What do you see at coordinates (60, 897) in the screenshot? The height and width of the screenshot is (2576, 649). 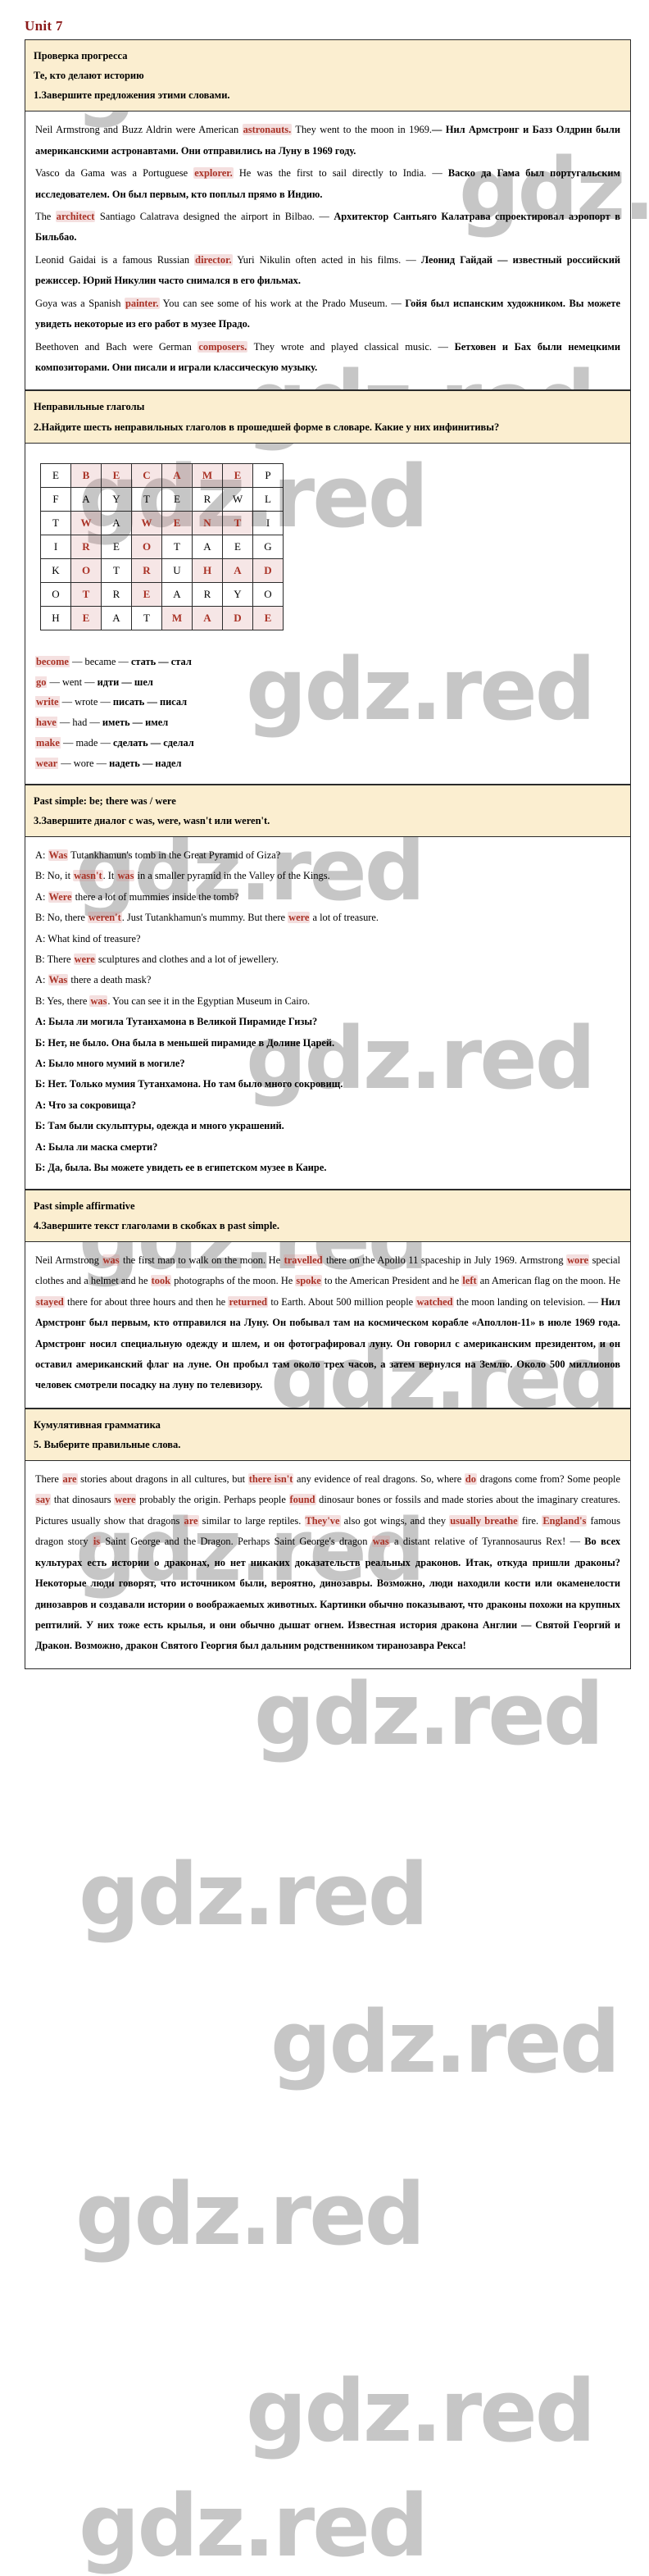 I see `answer-word: Were` at bounding box center [60, 897].